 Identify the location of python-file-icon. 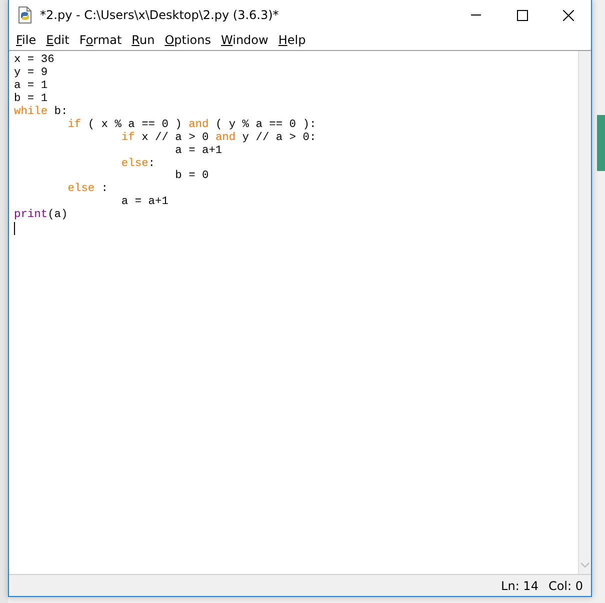
(25, 15).